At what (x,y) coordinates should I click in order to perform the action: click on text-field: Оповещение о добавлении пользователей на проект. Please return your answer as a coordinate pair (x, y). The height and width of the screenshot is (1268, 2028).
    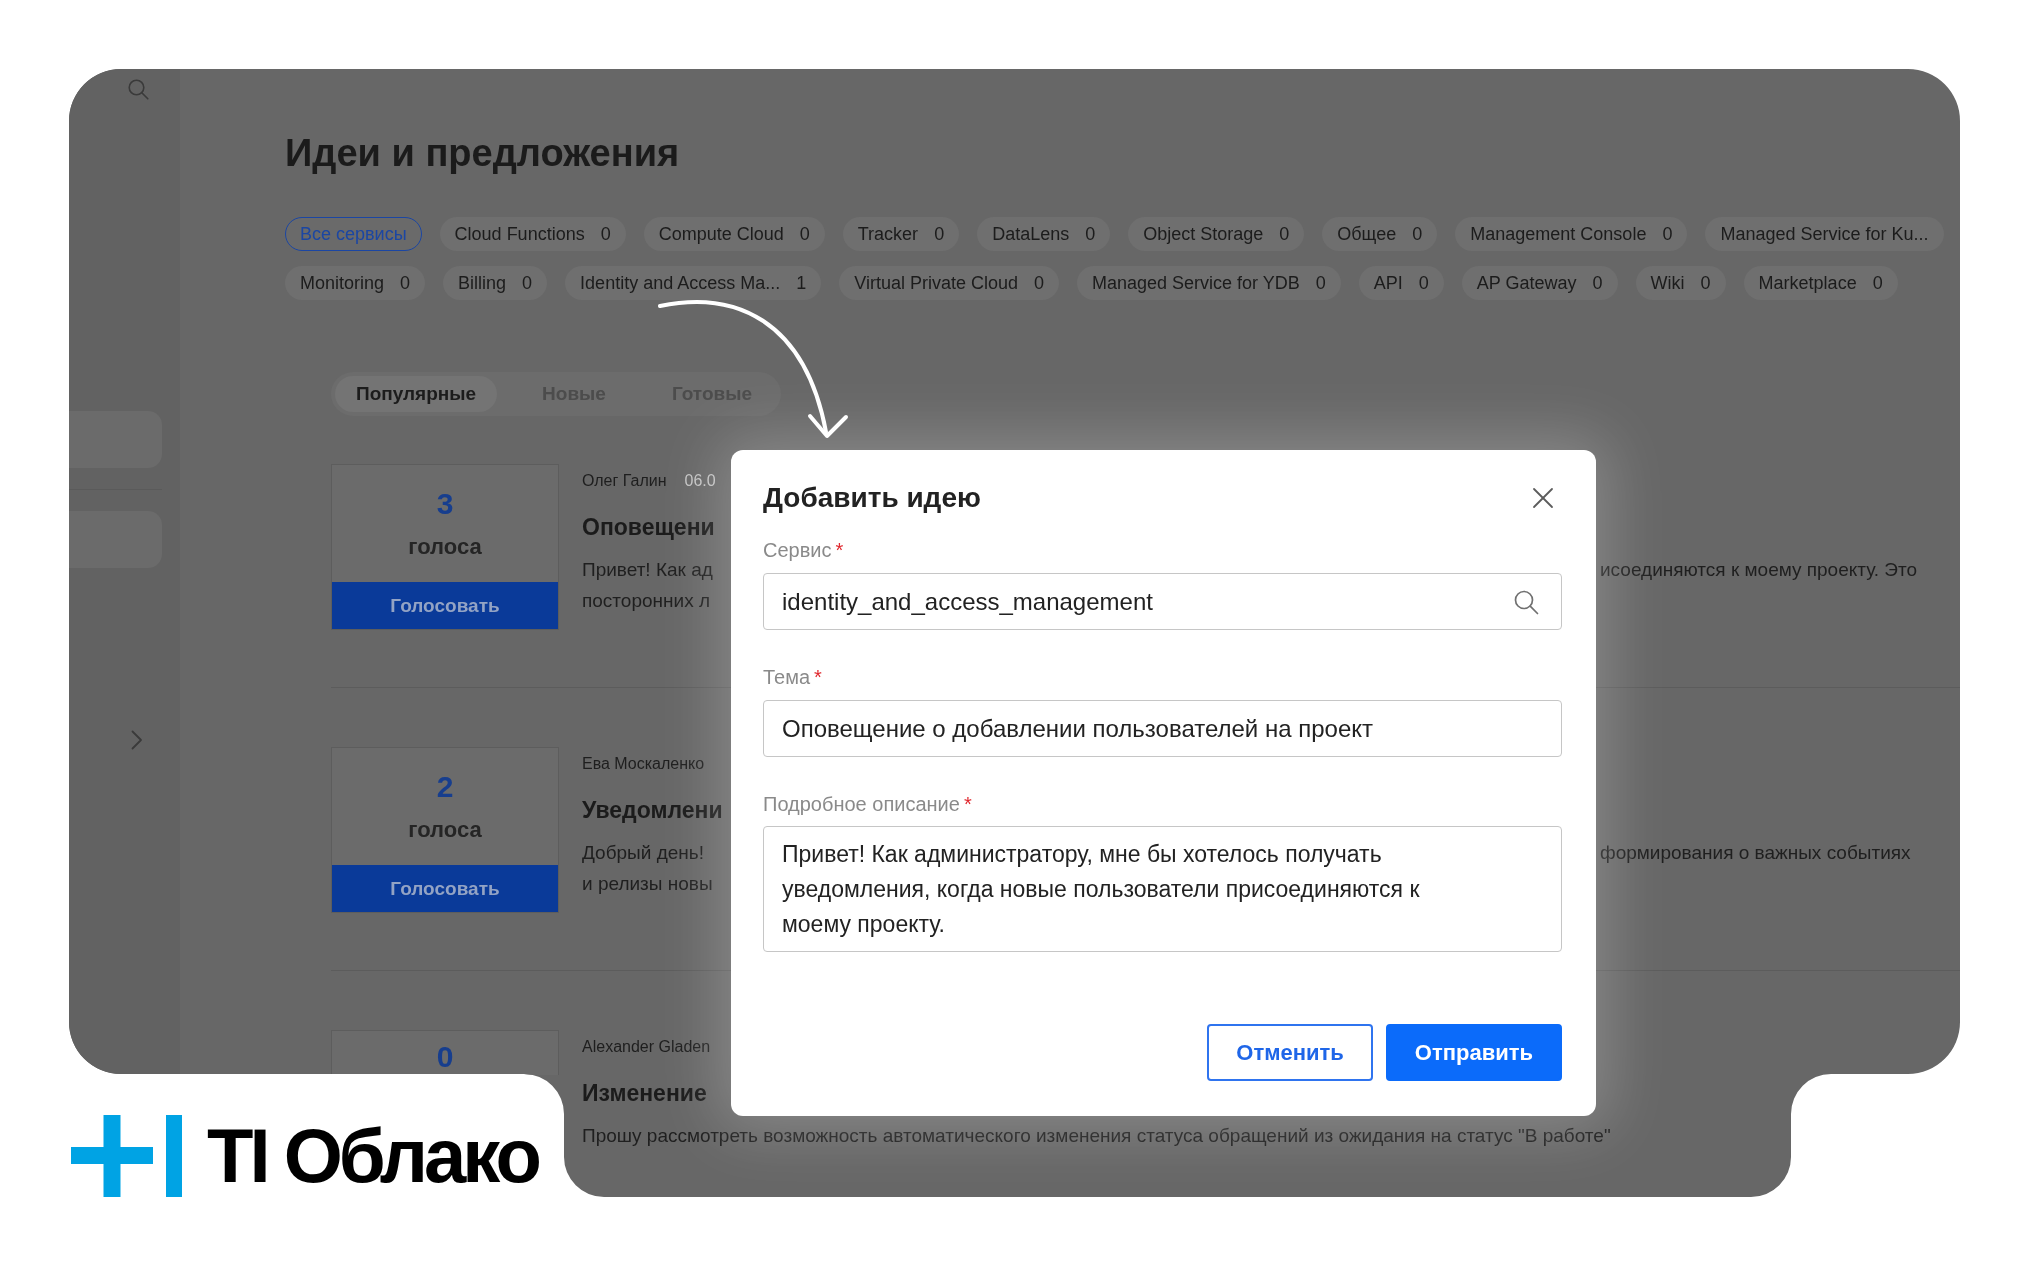
    Looking at the image, I should click on (1162, 728).